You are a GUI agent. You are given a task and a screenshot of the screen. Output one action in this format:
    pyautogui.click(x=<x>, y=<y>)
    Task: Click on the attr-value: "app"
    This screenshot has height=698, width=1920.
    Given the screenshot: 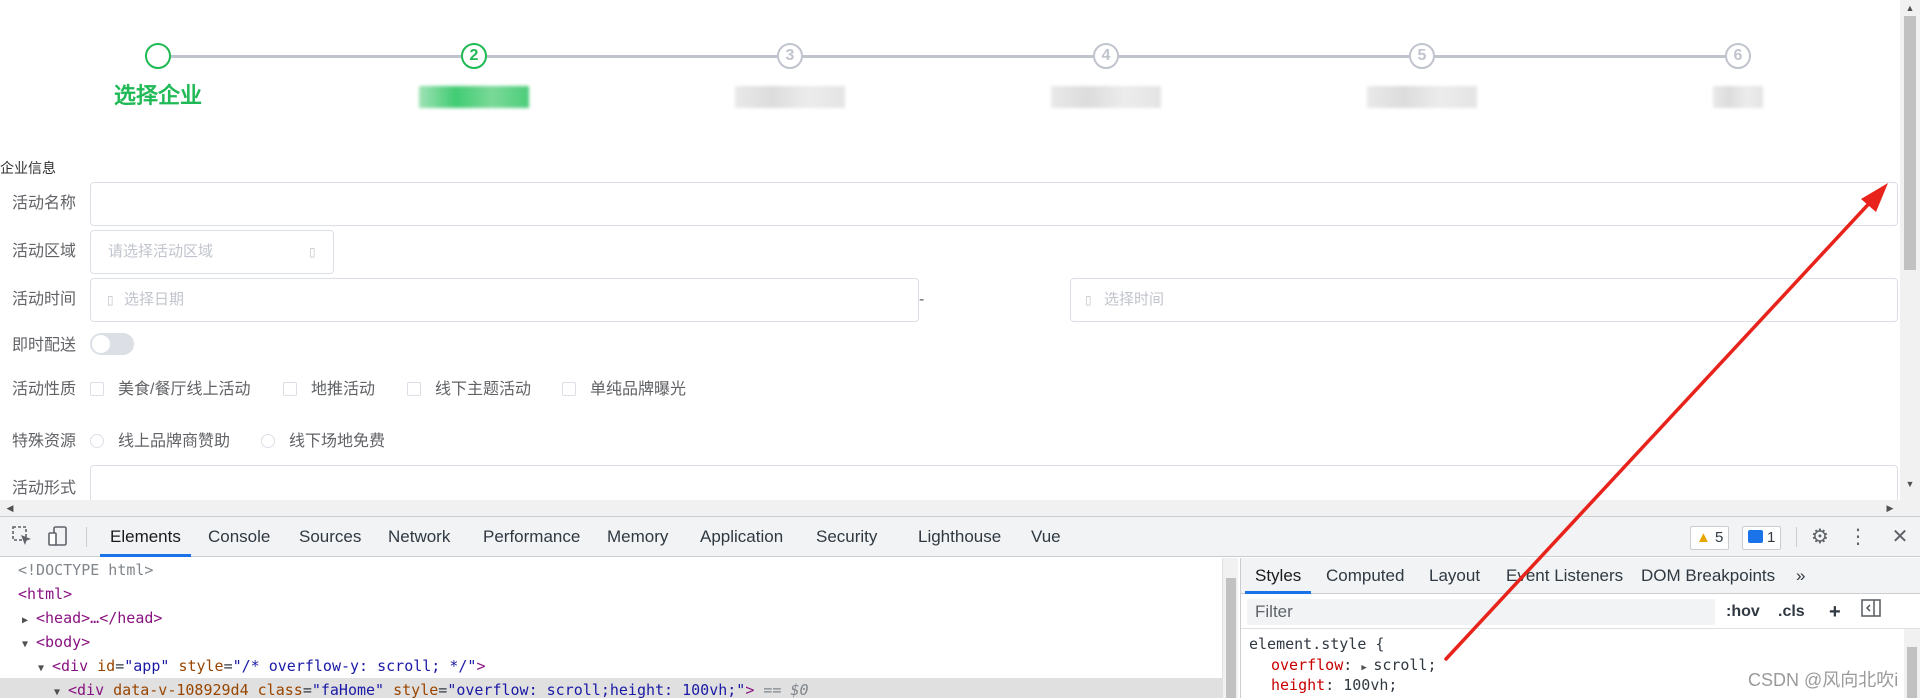 What is the action you would take?
    pyautogui.click(x=147, y=666)
    